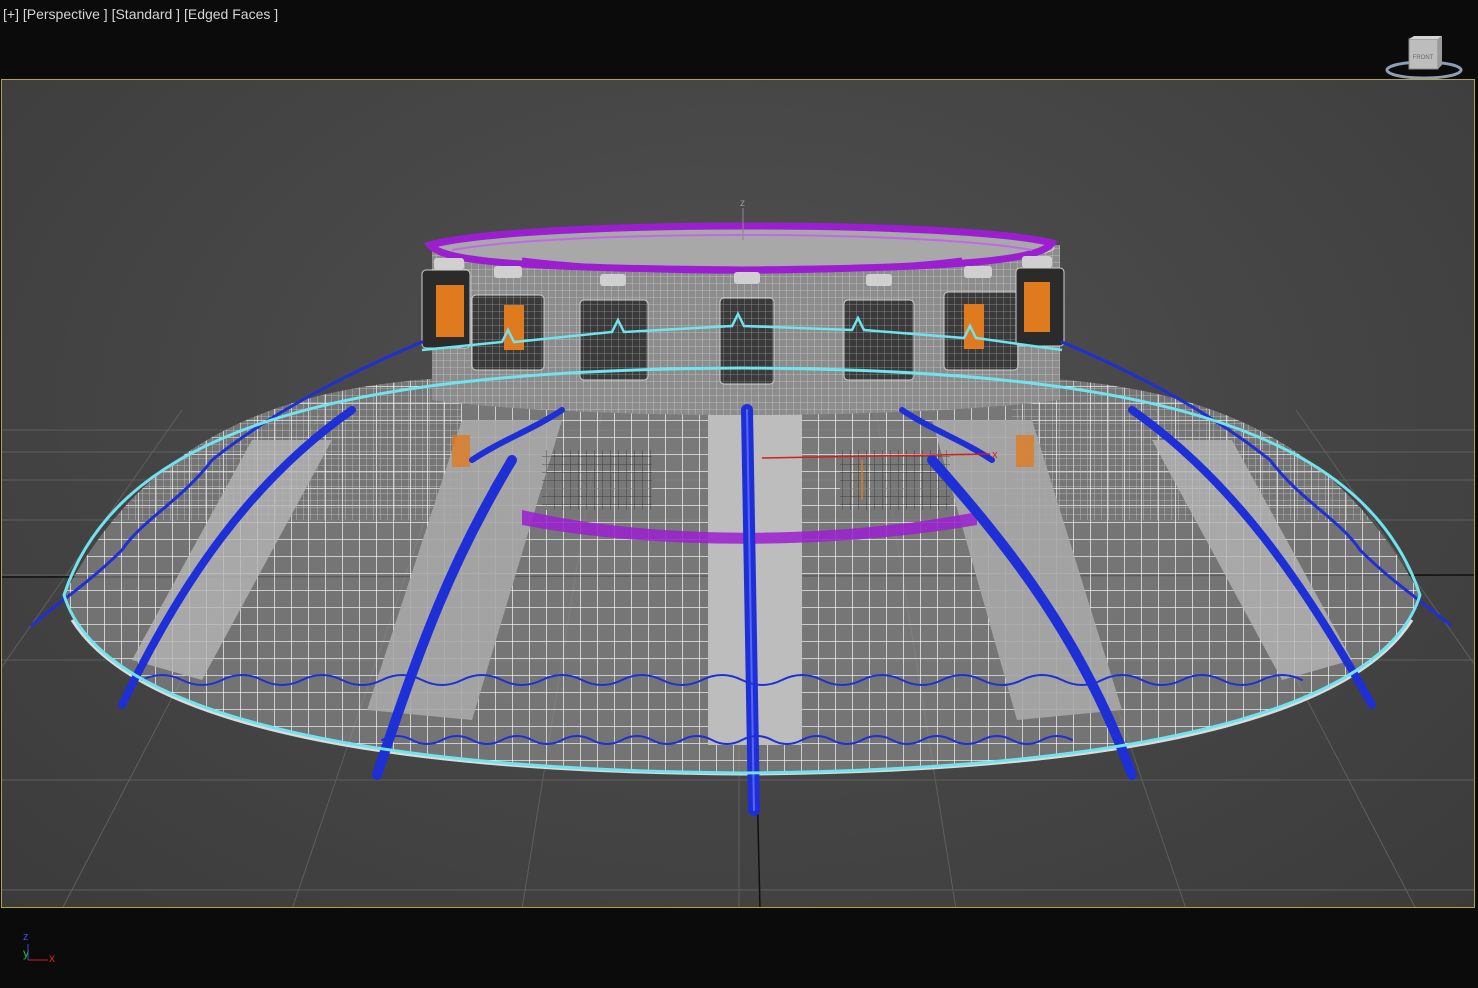 The height and width of the screenshot is (988, 1478). What do you see at coordinates (231, 14) in the screenshot?
I see `viewport-edged-faces-menu: [Edged Faces ]` at bounding box center [231, 14].